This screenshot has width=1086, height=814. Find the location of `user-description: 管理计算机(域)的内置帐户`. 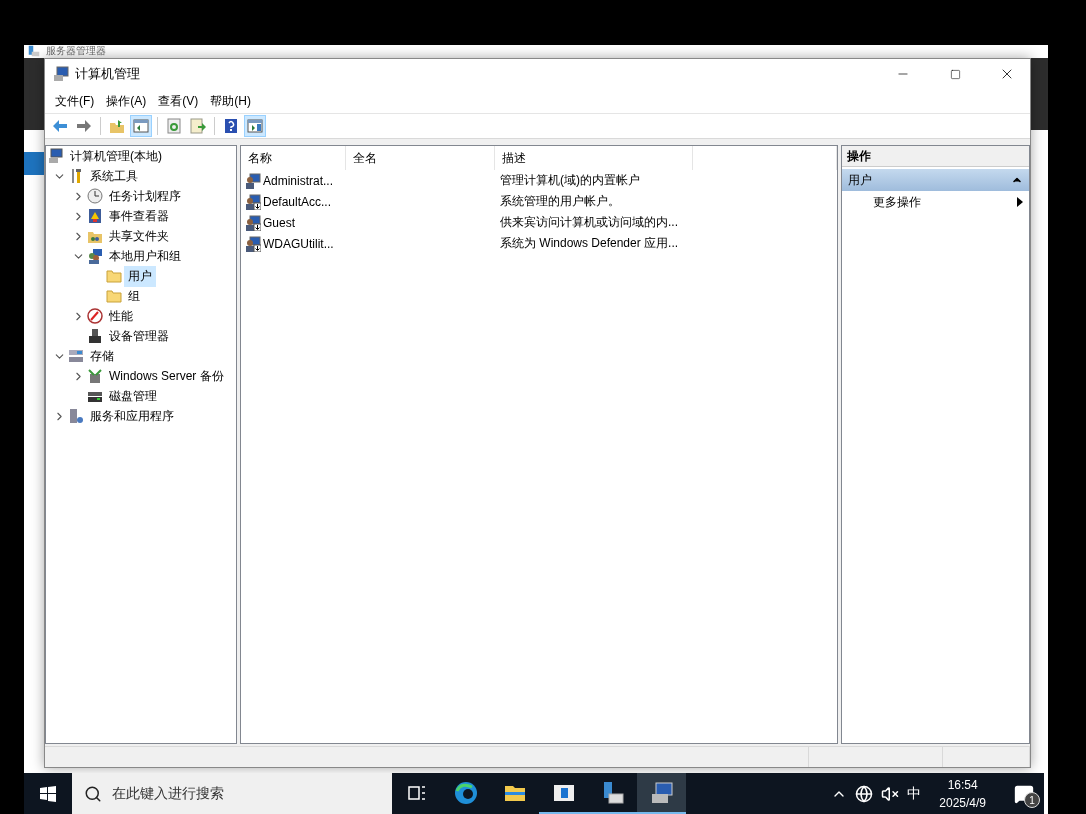

user-description: 管理计算机(域)的内置帐户 is located at coordinates (570, 180).